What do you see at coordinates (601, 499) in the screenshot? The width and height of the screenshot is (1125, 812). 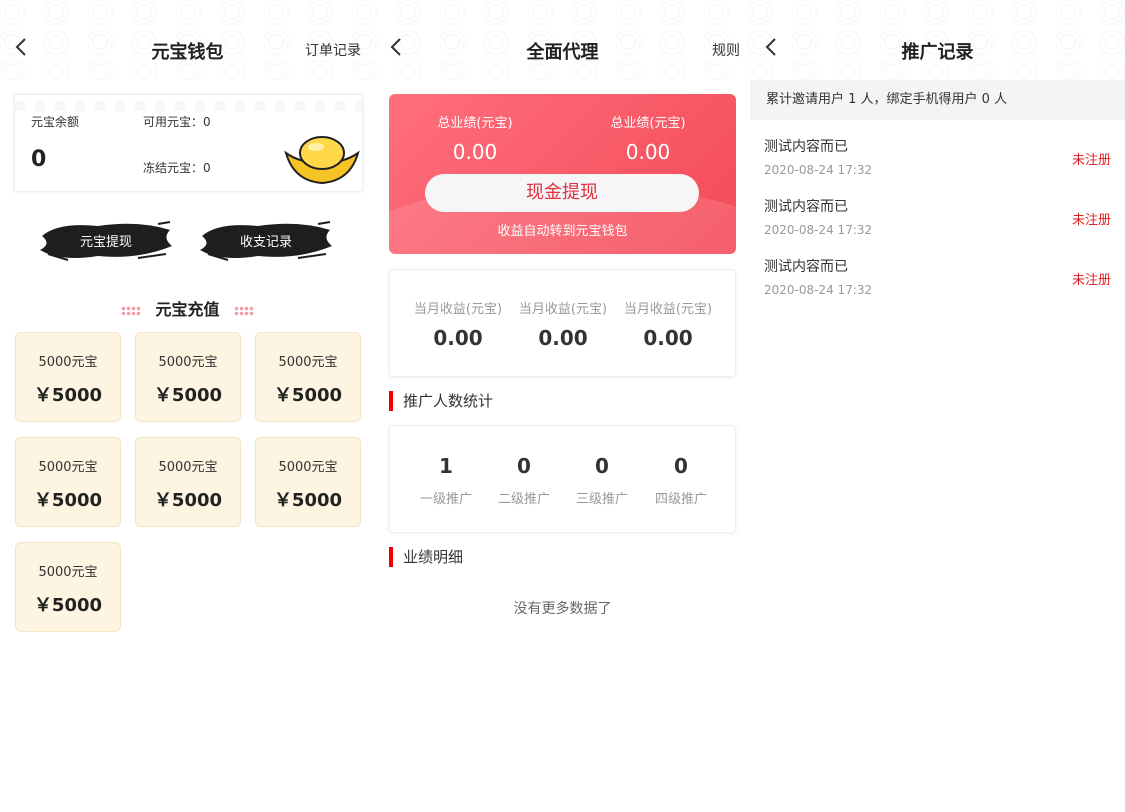 I see `level-label: 三级推广` at bounding box center [601, 499].